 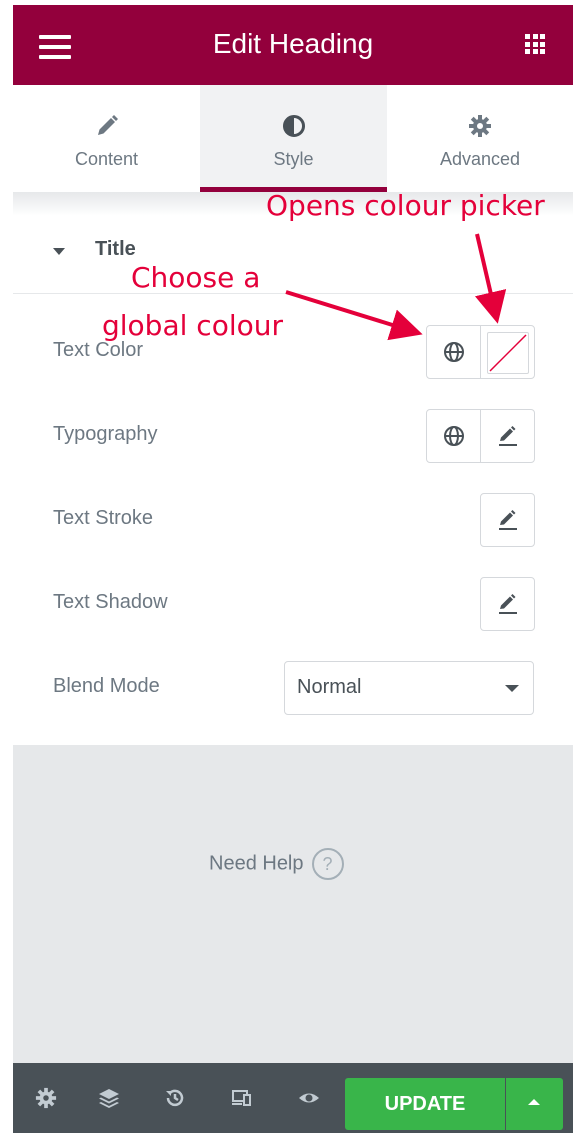 What do you see at coordinates (396, 287) in the screenshot?
I see `annotation-arrows` at bounding box center [396, 287].